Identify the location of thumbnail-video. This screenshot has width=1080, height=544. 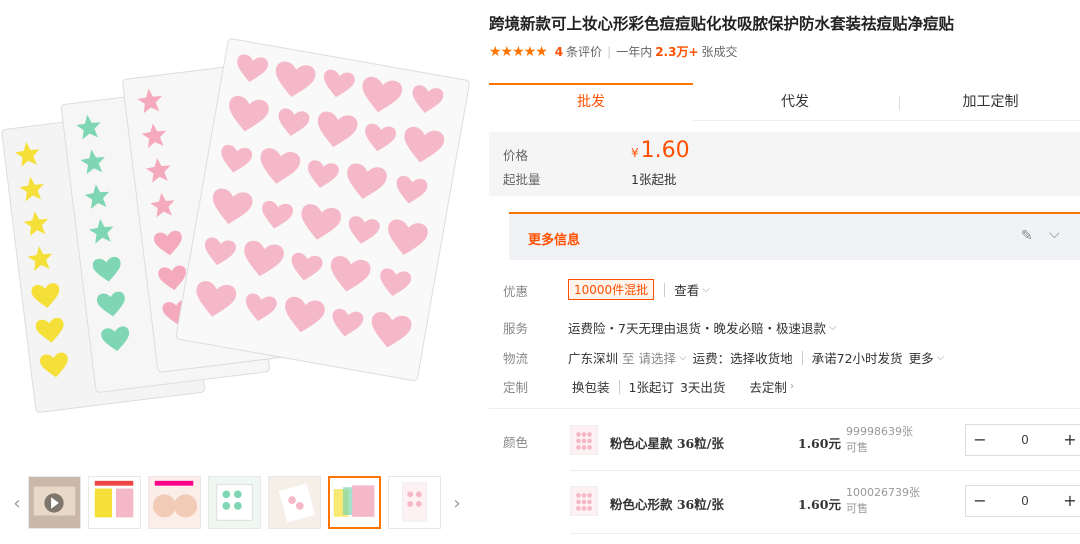
(54, 502).